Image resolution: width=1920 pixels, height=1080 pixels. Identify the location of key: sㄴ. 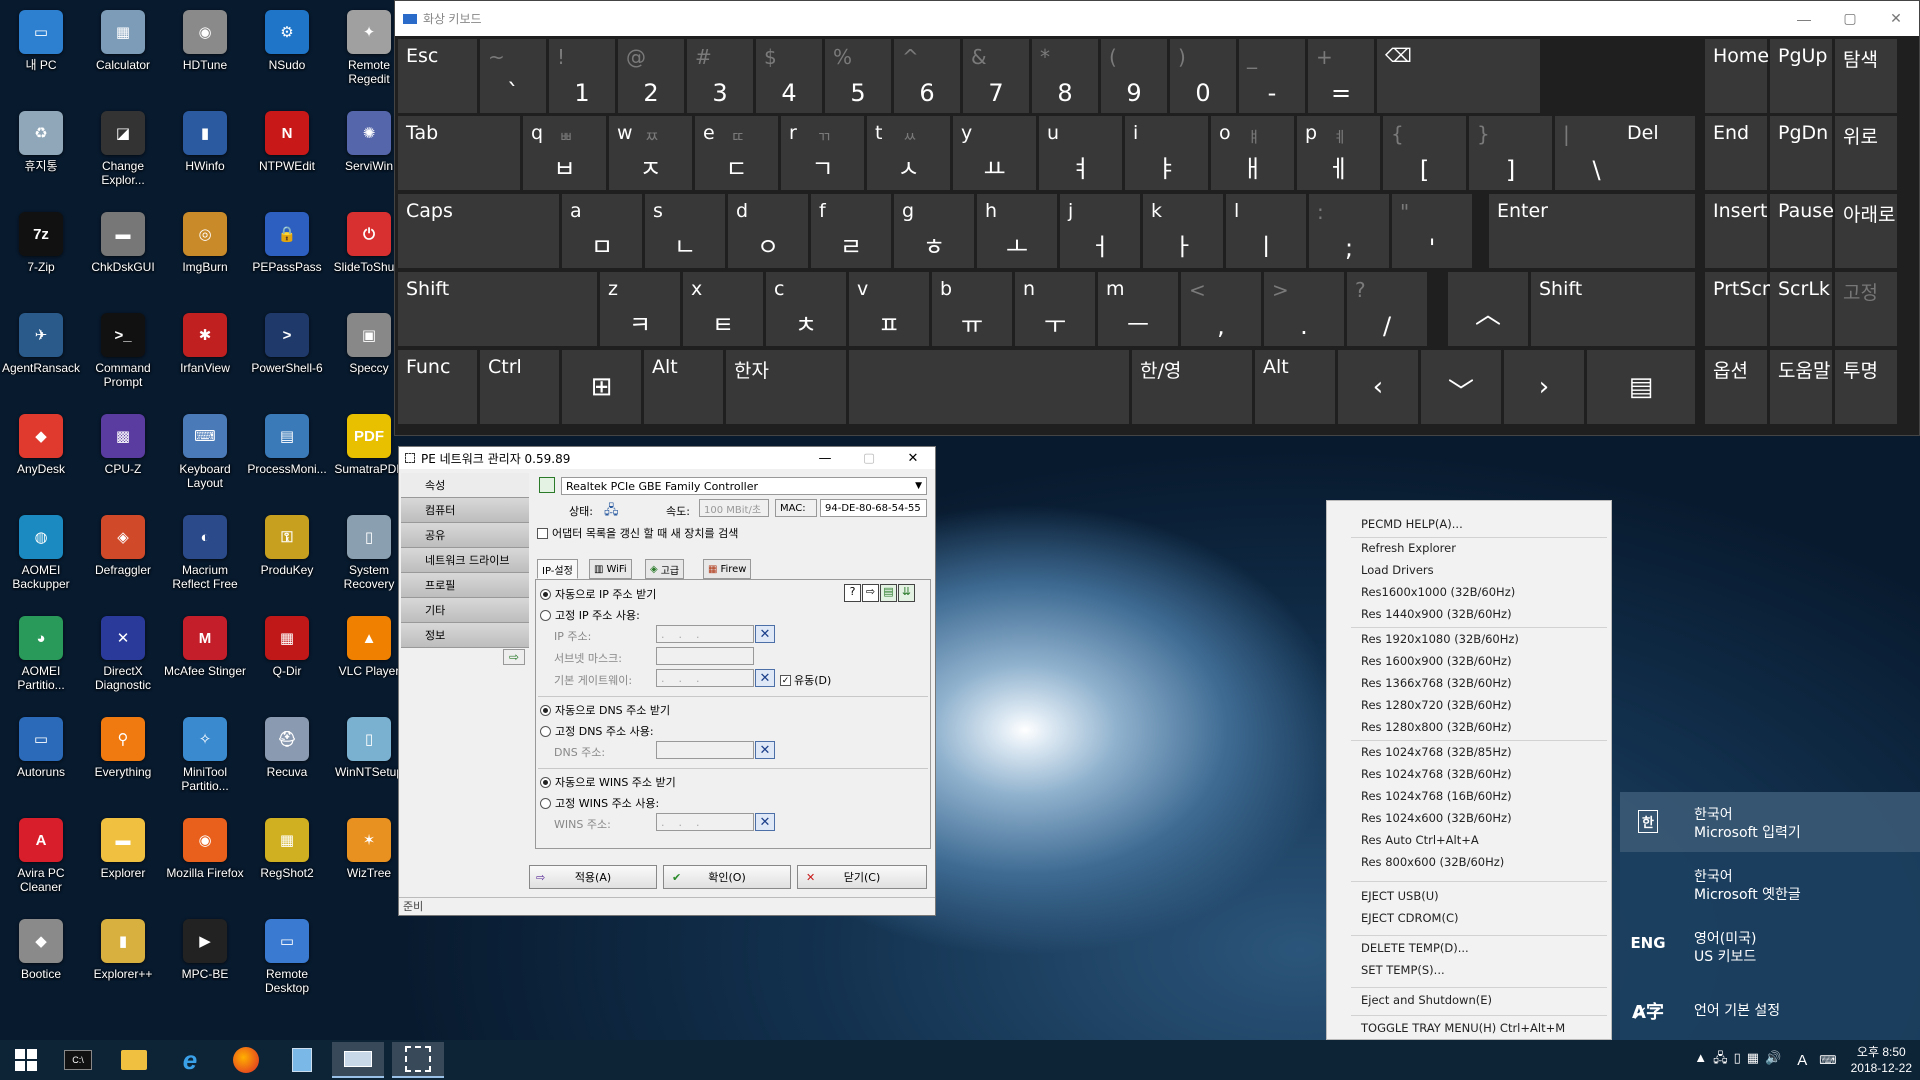
(685, 231).